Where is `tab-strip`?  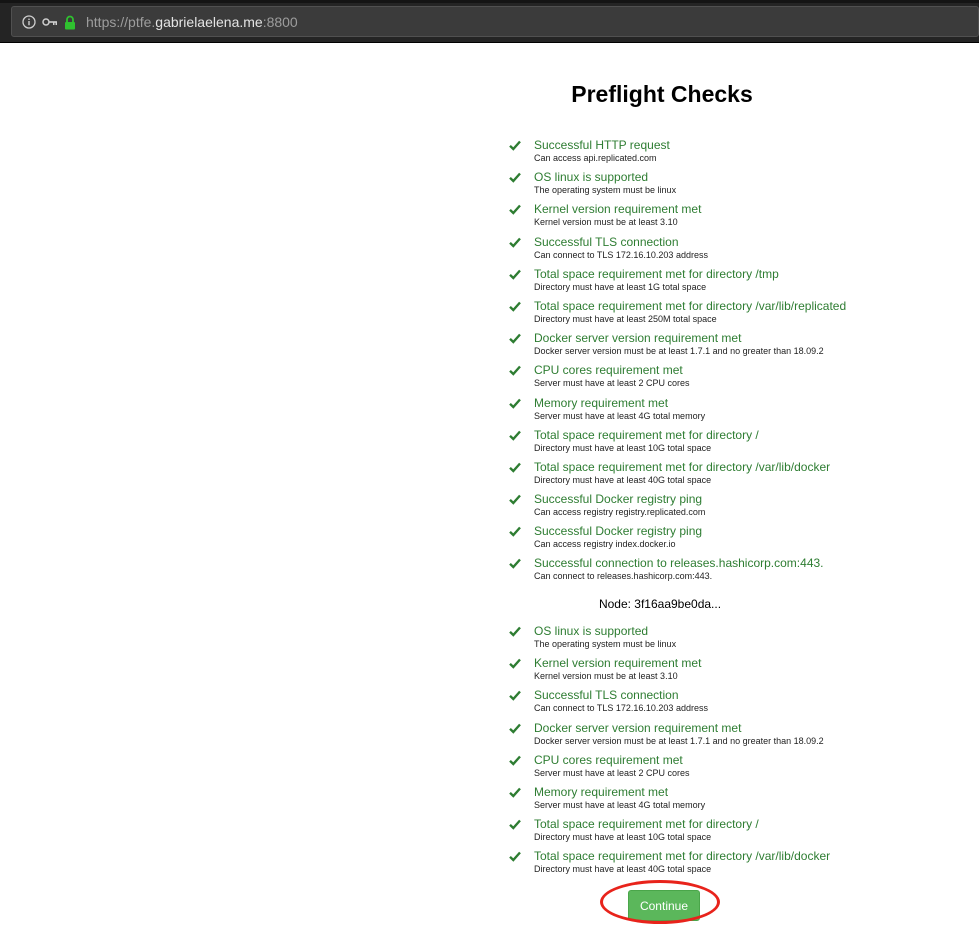
tab-strip is located at coordinates (489, 1).